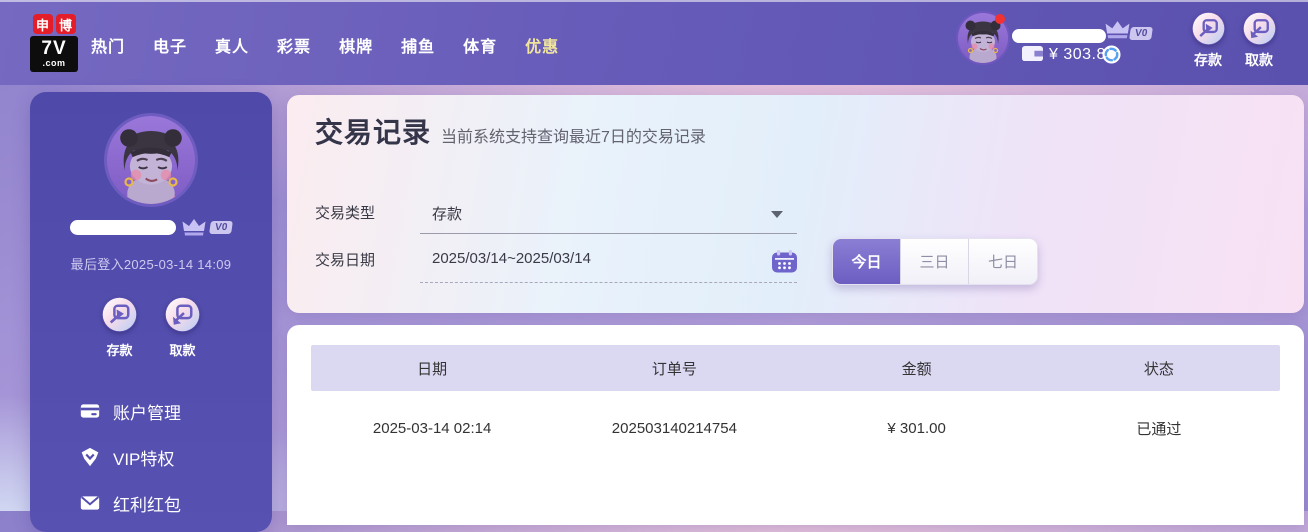 This screenshot has height=532, width=1308. Describe the element at coordinates (795, 368) in the screenshot. I see `table-header-row: 日期 订单号 金额 状态` at that location.